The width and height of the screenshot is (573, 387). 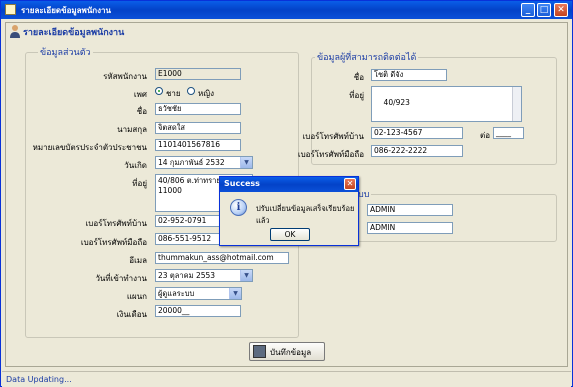 I want to click on maximize-button: □, so click(x=544, y=10).